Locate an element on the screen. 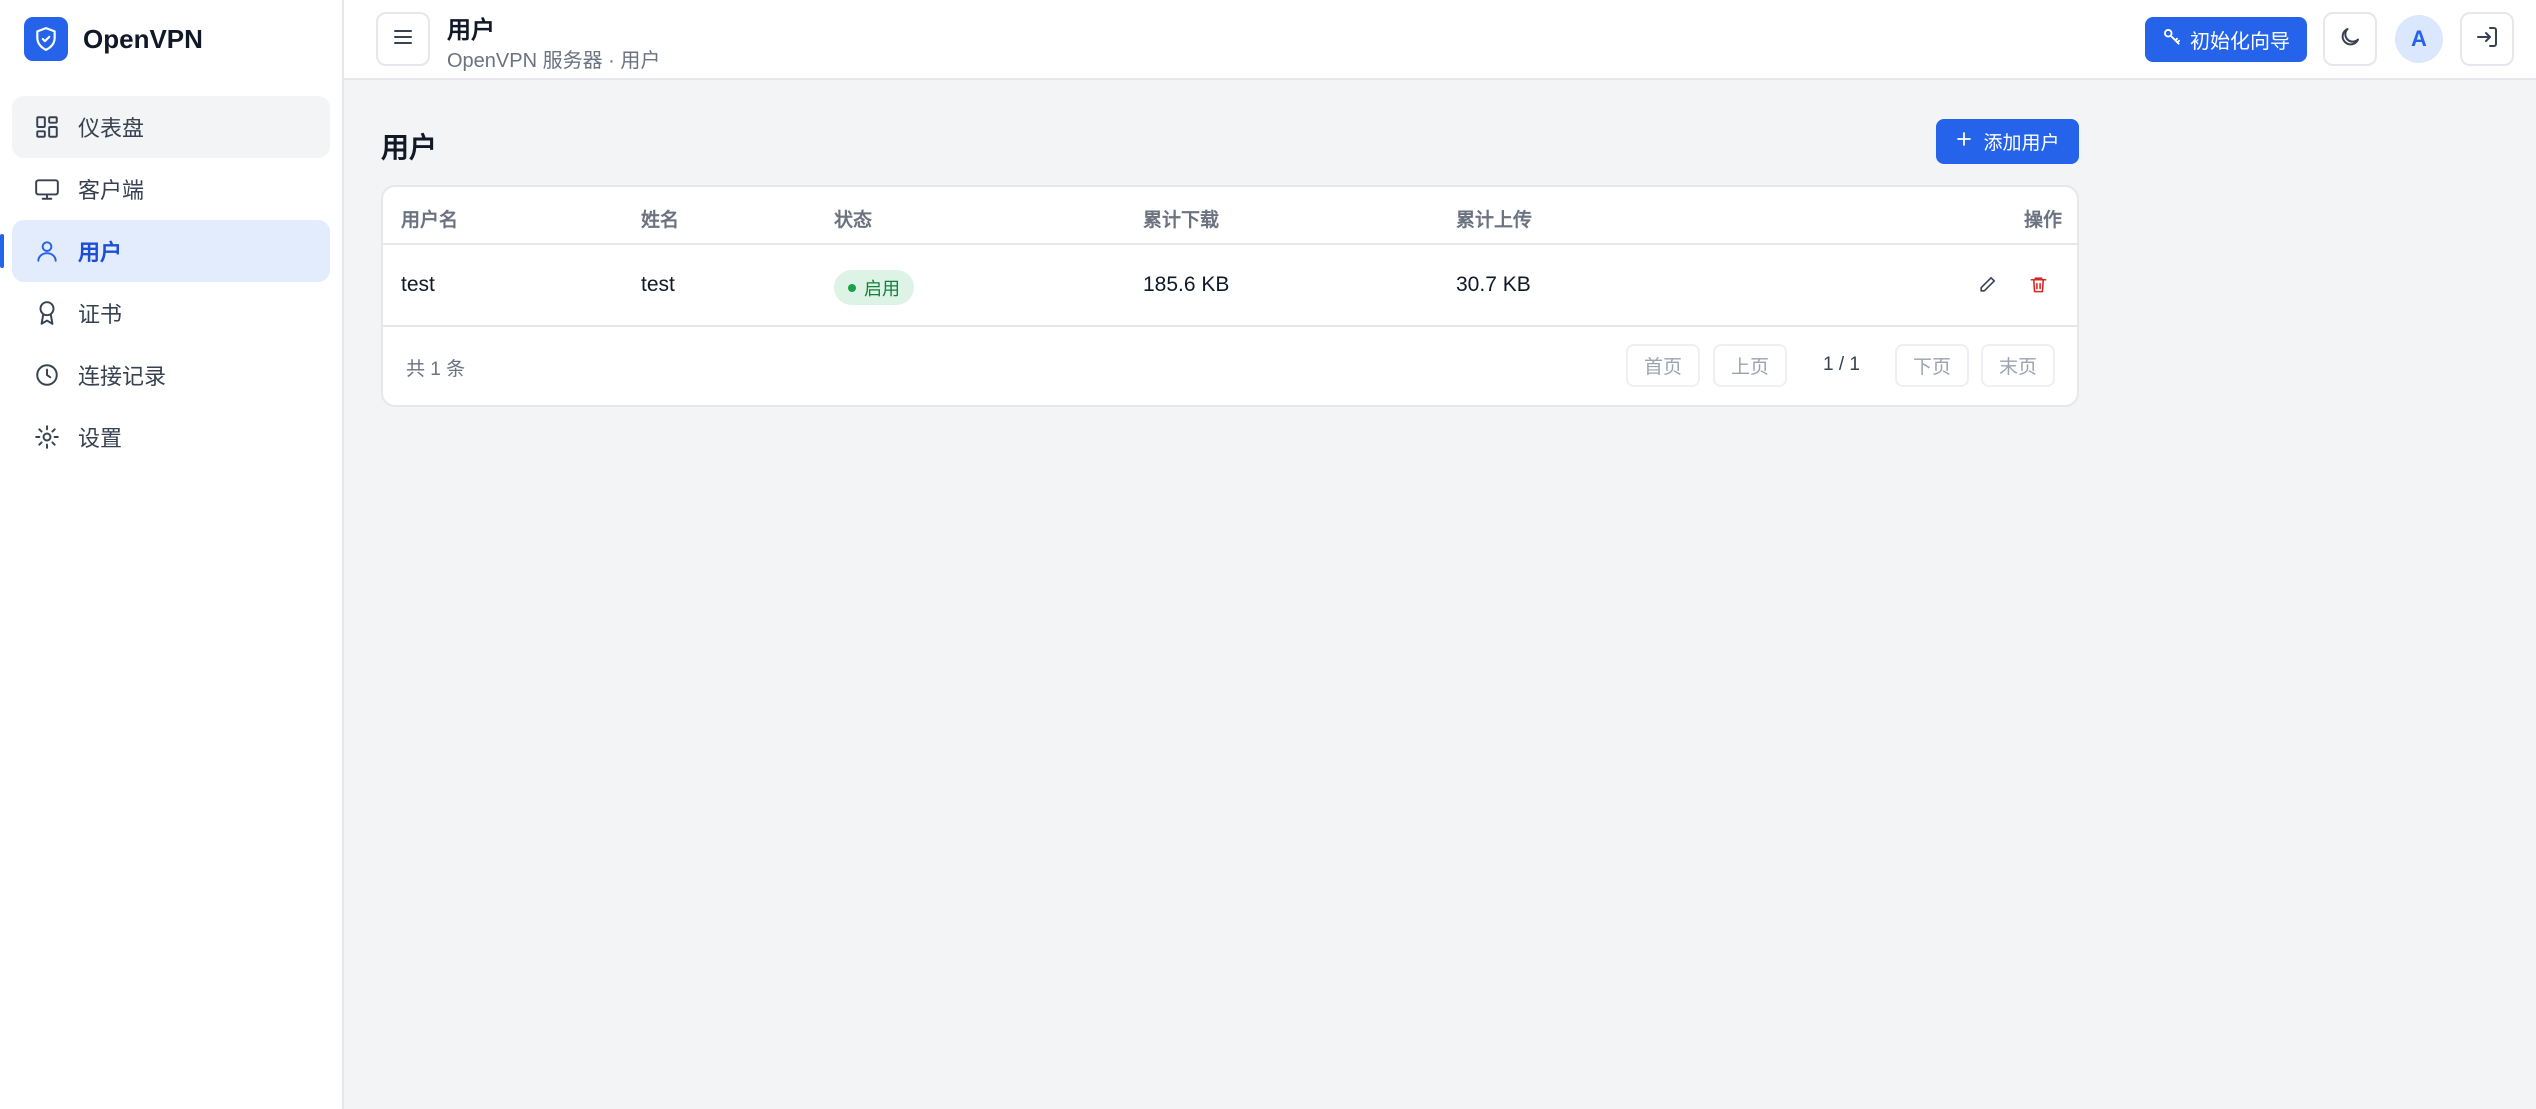  cell-upload: 30.7 KB is located at coordinates (1493, 284).